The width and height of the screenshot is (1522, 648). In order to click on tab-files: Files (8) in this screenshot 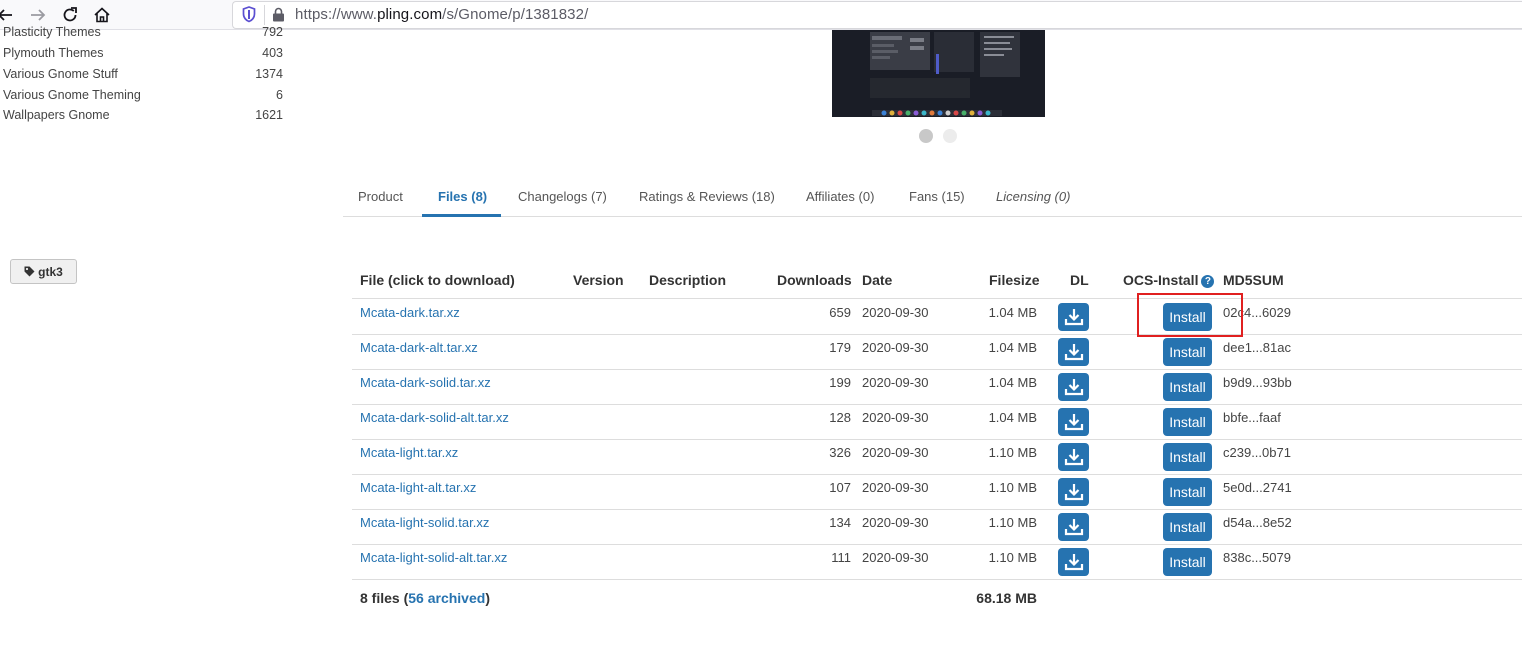, I will do `click(462, 203)`.